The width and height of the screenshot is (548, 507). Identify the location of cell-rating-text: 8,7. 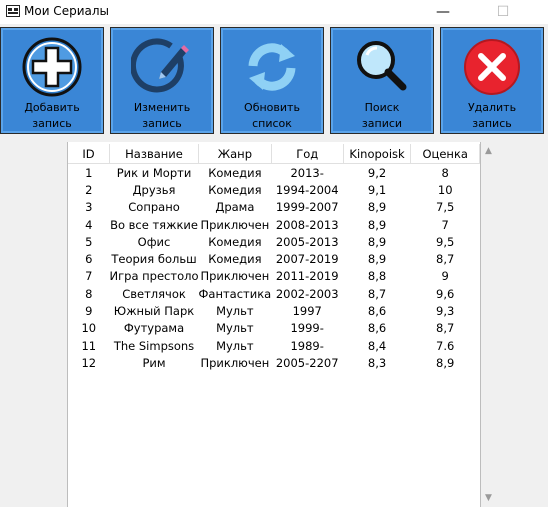
(445, 259).